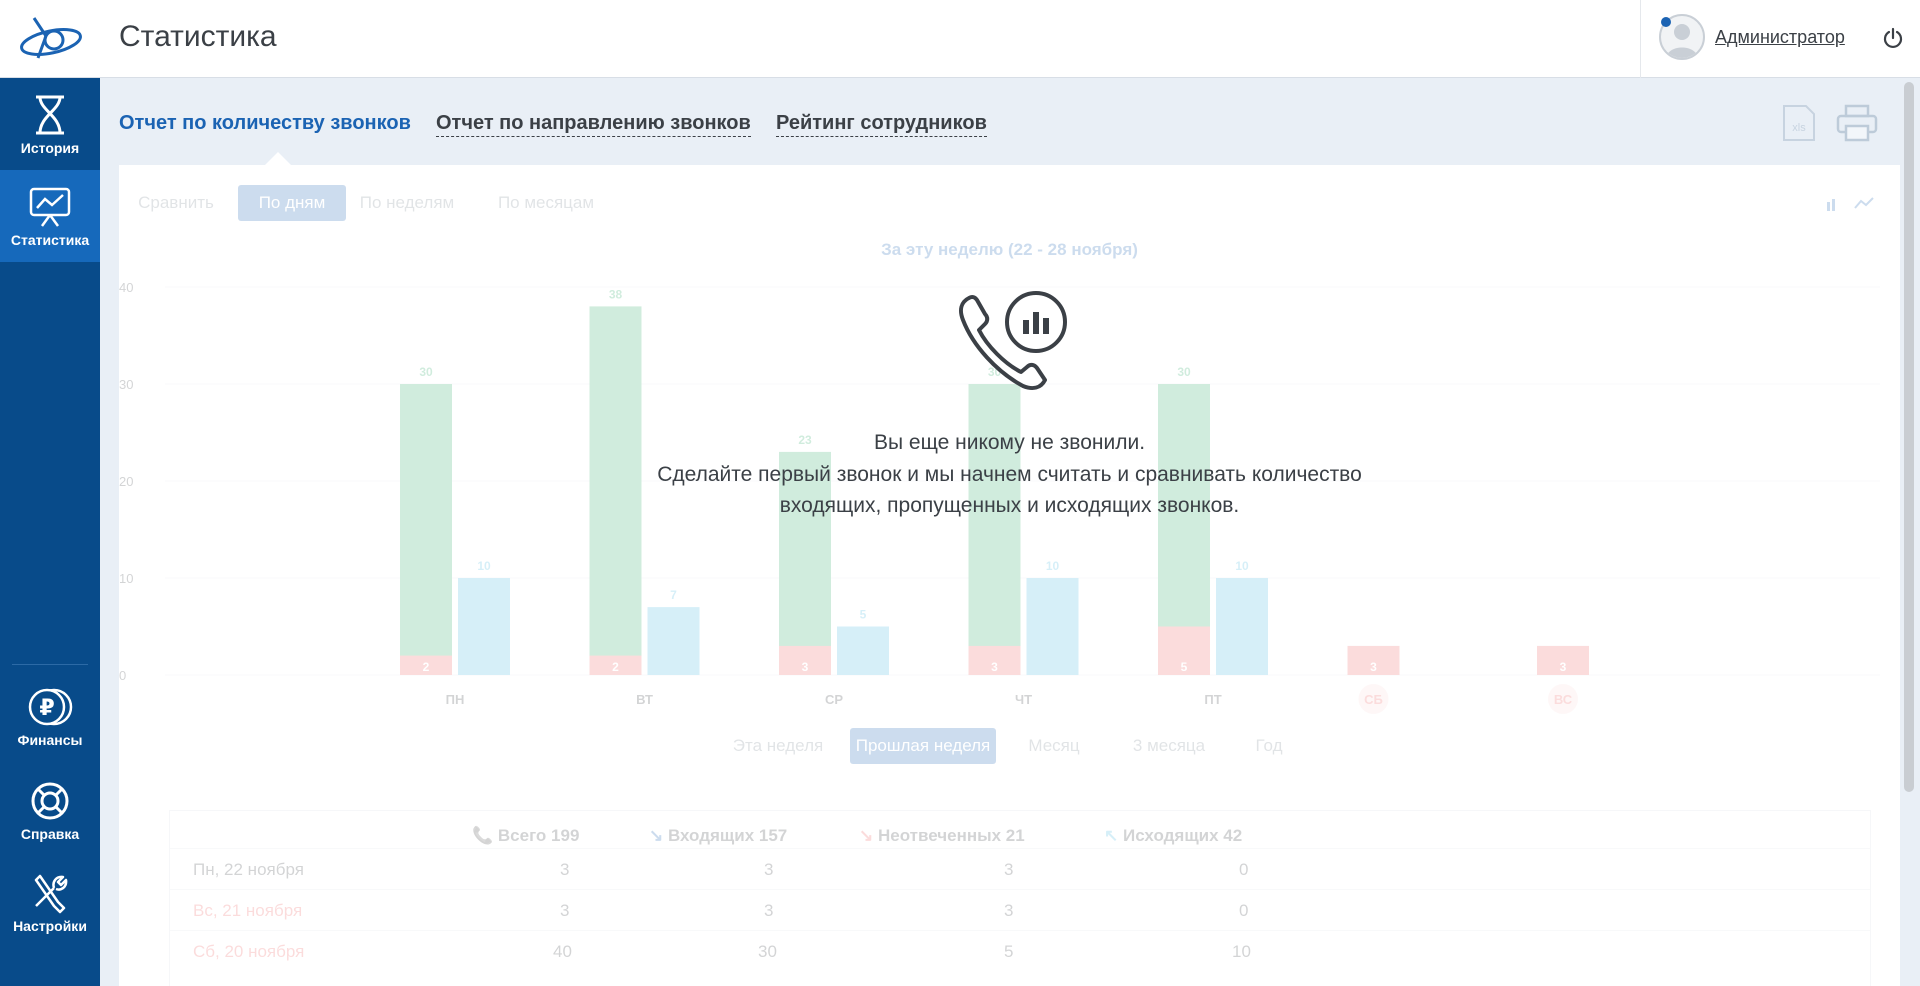  Describe the element at coordinates (1169, 746) in the screenshot. I see `period-3-months: 3 месяца` at that location.